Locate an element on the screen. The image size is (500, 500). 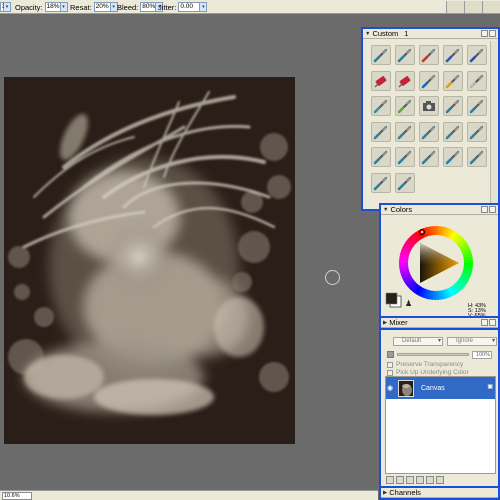
color-wheel: ♟ is located at coordinates (439, 266).